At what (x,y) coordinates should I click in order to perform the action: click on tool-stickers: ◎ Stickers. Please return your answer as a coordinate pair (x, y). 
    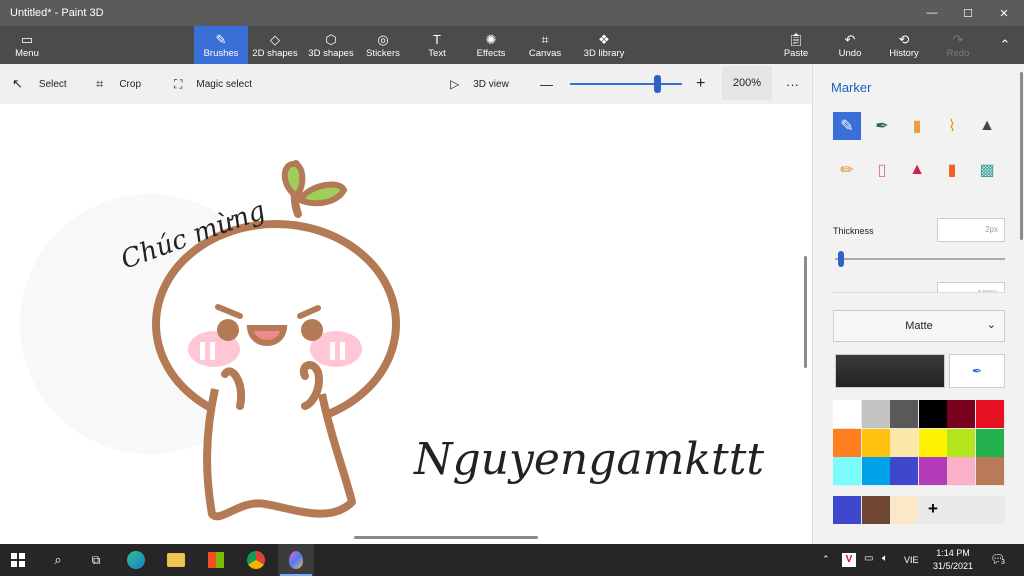
    Looking at the image, I should click on (383, 45).